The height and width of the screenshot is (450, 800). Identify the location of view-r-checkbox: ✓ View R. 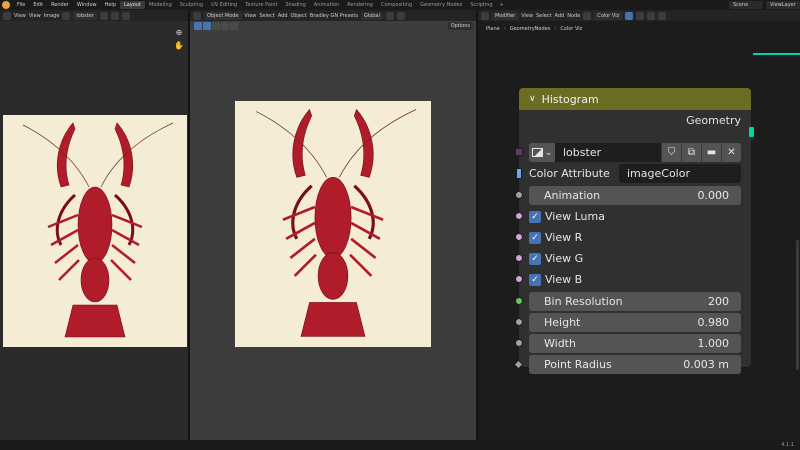
(555, 237).